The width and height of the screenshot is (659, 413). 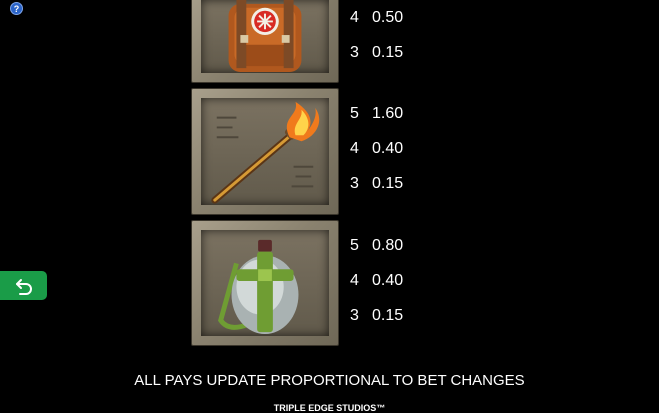 I want to click on paytable-canteen-row-2: 4 0.40, so click(x=376, y=281).